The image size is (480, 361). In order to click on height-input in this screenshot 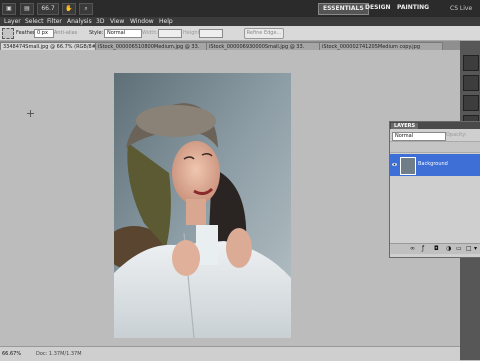, I will do `click(211, 33)`.